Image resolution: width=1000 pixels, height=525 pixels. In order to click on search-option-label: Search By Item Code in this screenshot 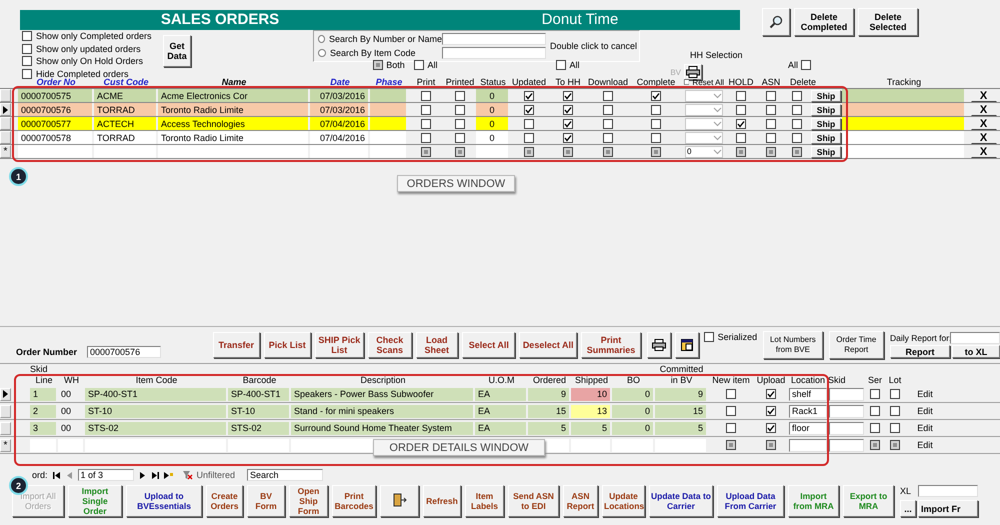, I will do `click(373, 53)`.